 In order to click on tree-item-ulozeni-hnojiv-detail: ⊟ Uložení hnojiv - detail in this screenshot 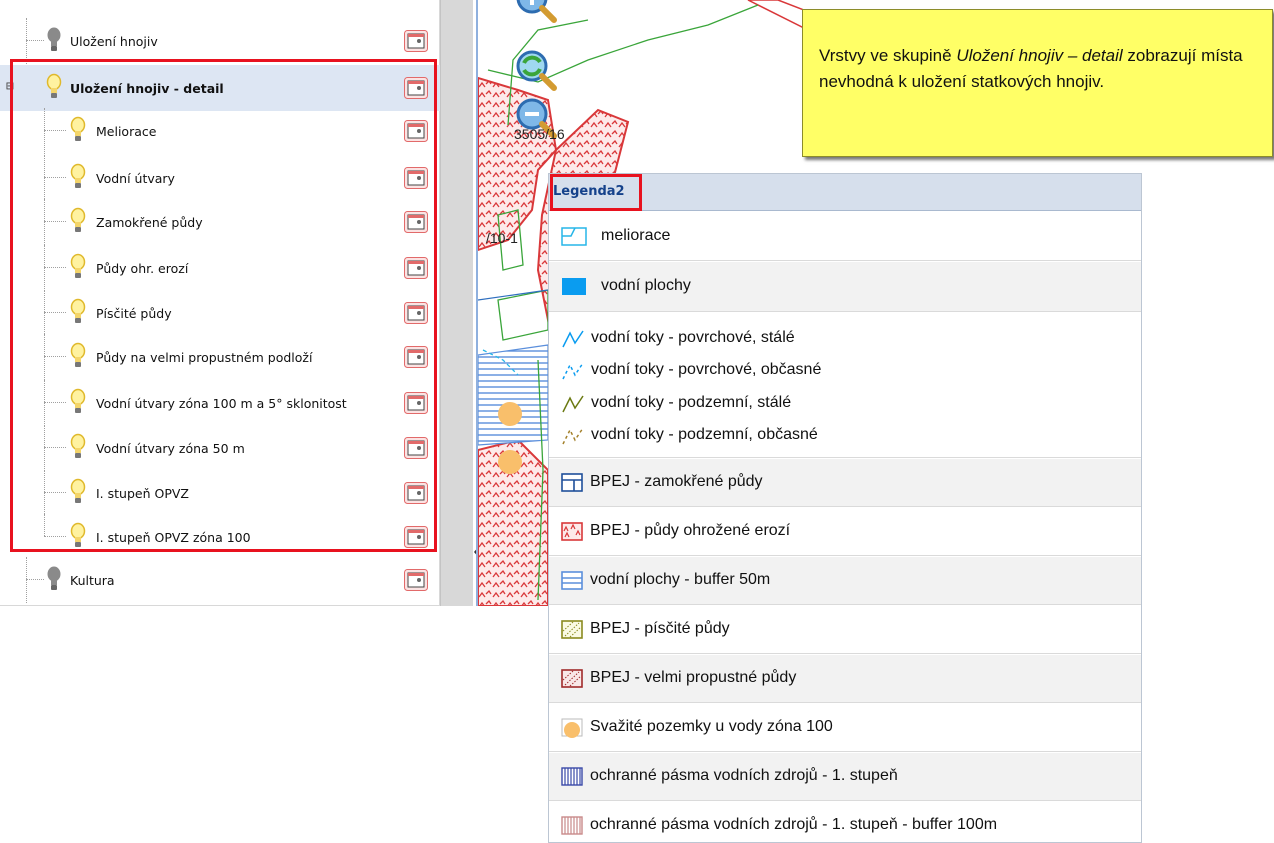, I will do `click(220, 88)`.